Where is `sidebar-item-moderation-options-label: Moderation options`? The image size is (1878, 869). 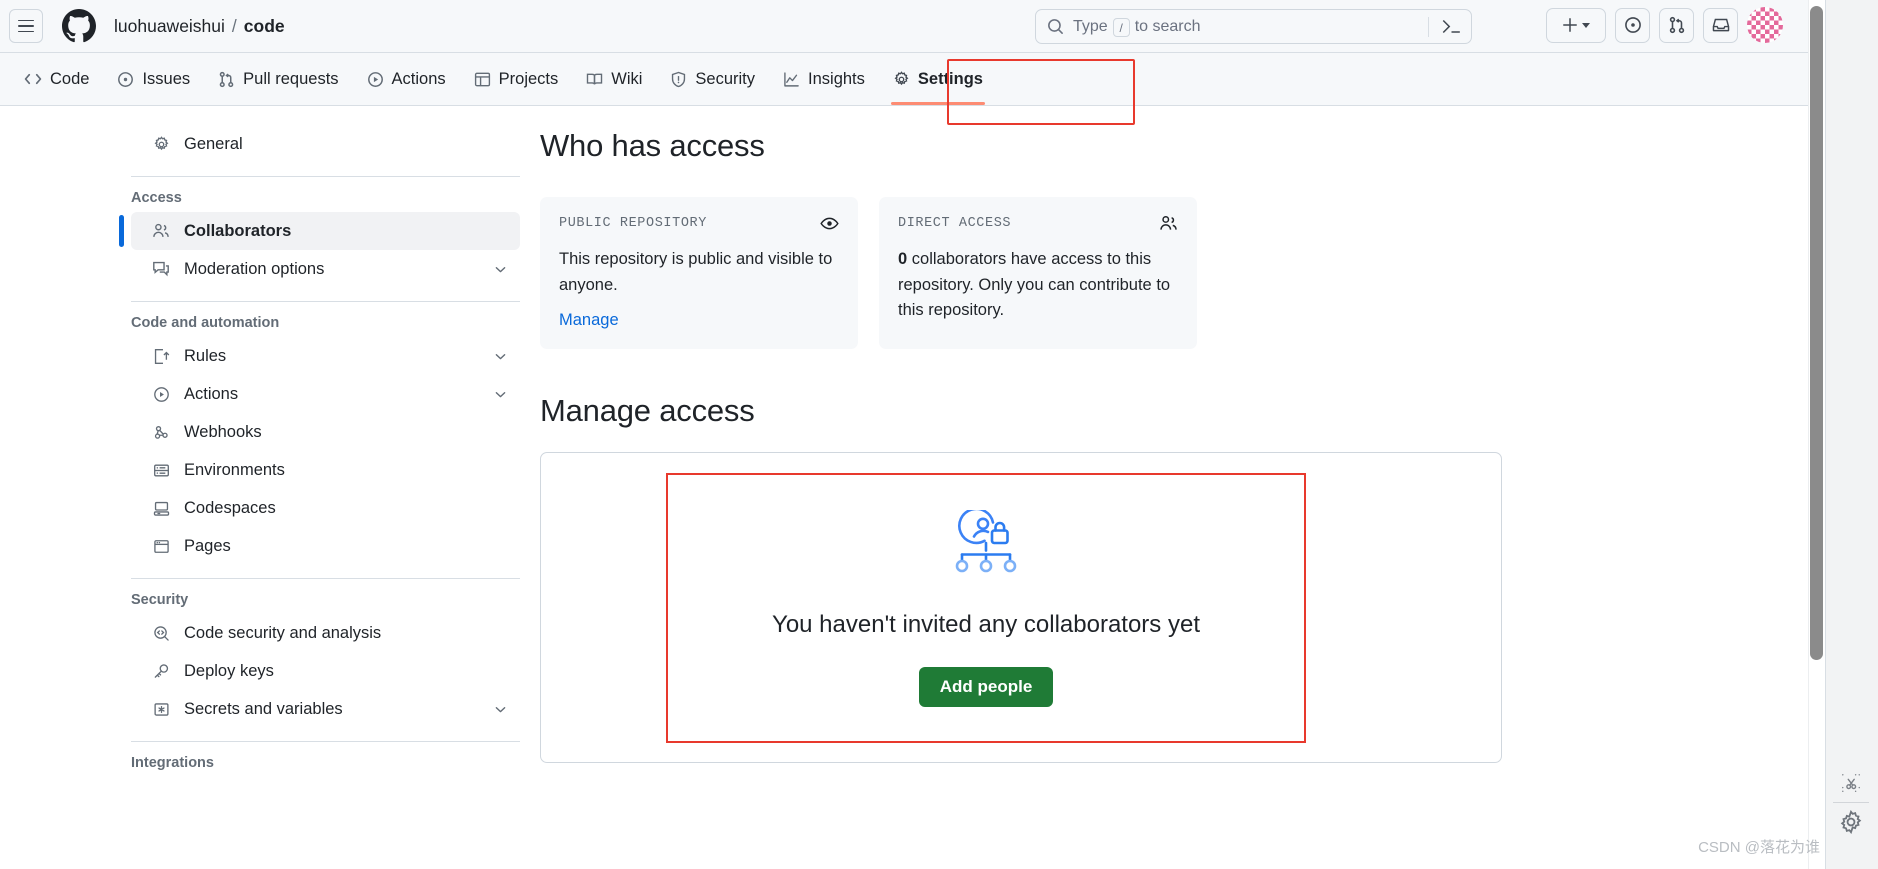
sidebar-item-moderation-options-label: Moderation options is located at coordinates (254, 268).